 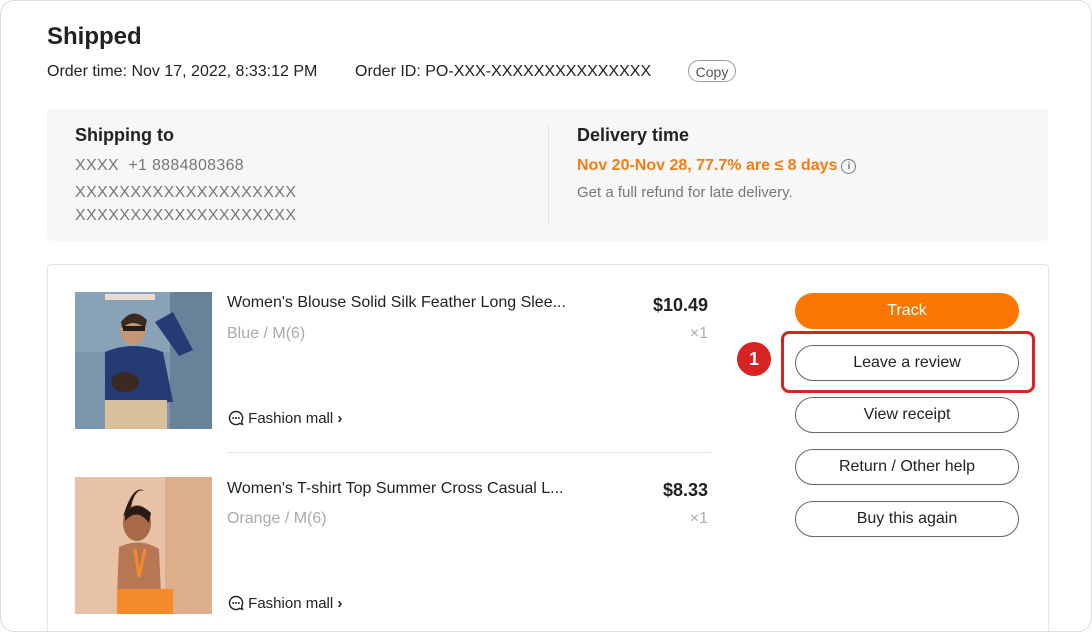 I want to click on delivery-estimate: Nov 20-Nov 28, 77.7% are ≤ 8 days i, so click(x=717, y=166).